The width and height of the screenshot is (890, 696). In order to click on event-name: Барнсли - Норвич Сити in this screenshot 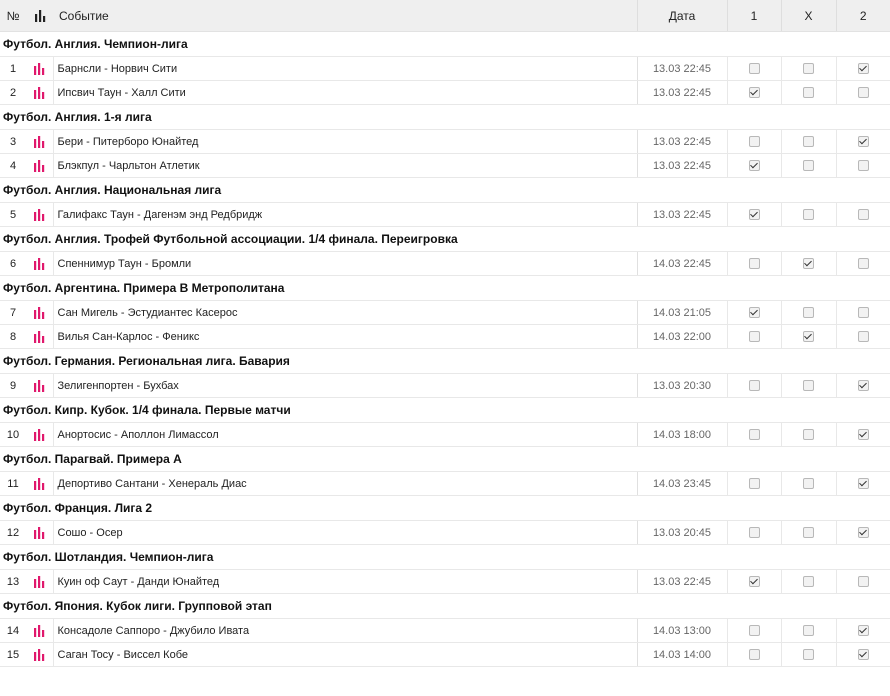, I will do `click(344, 68)`.